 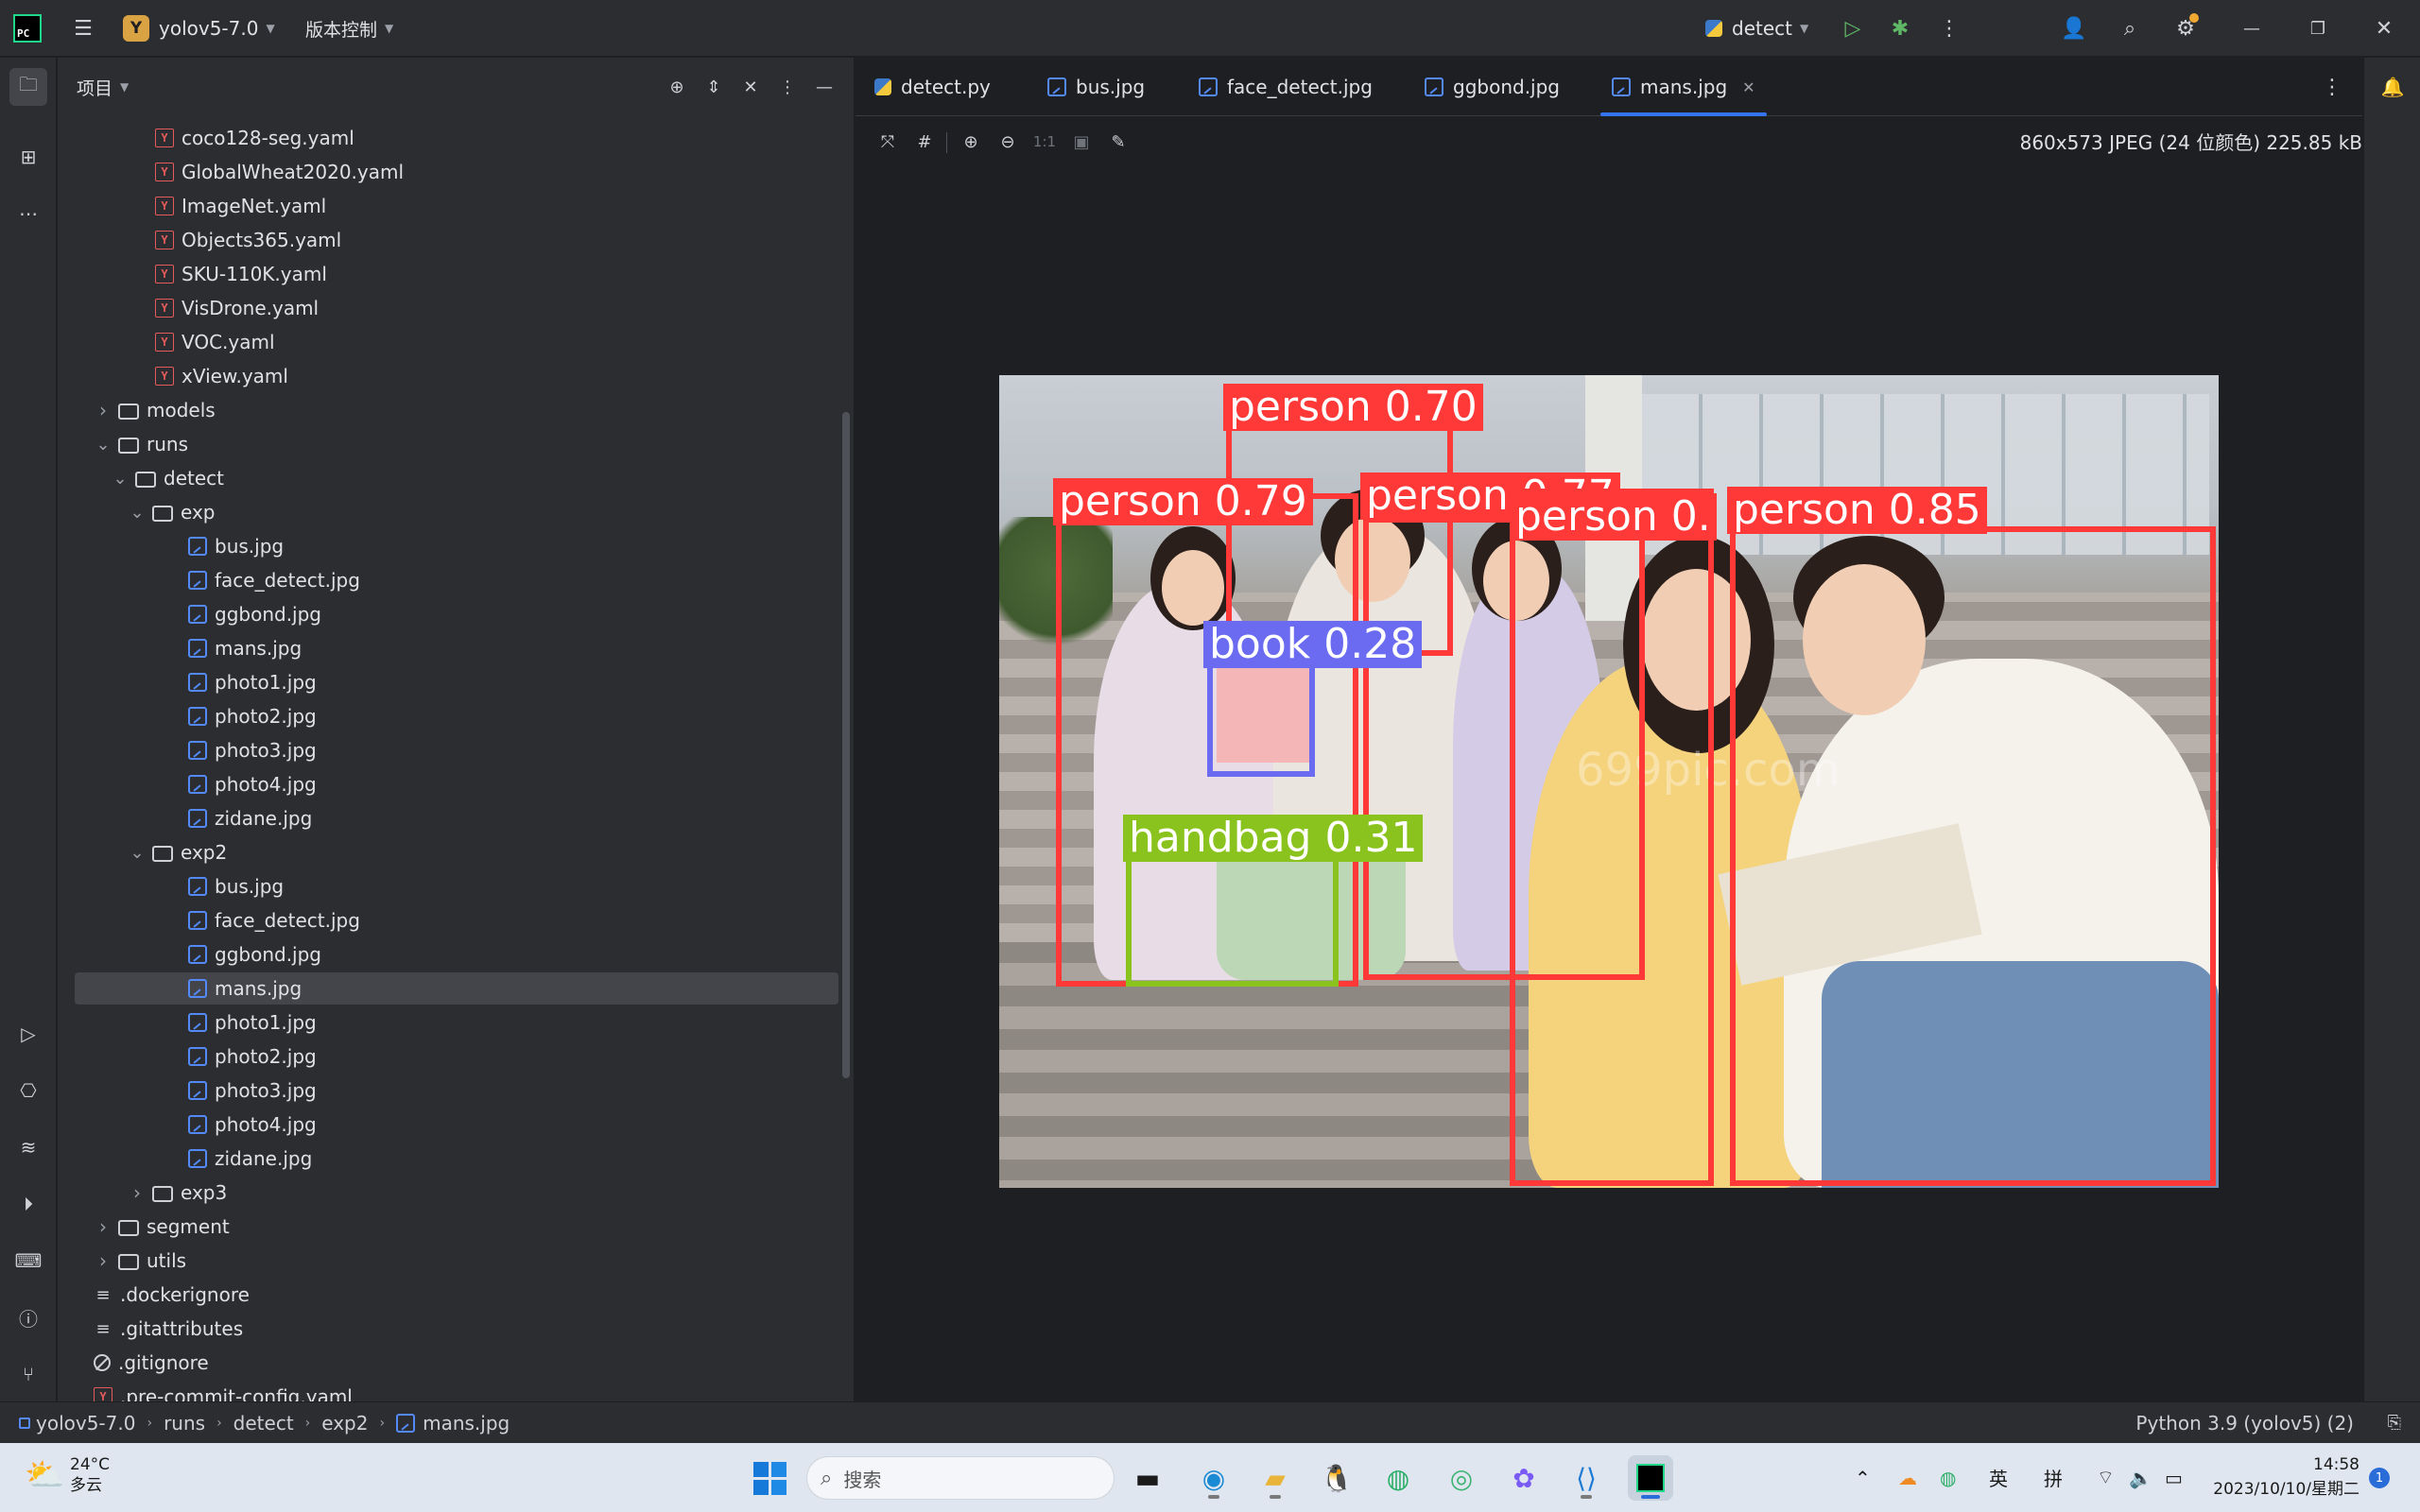 I want to click on add-user-icon: 👤, so click(x=2074, y=28).